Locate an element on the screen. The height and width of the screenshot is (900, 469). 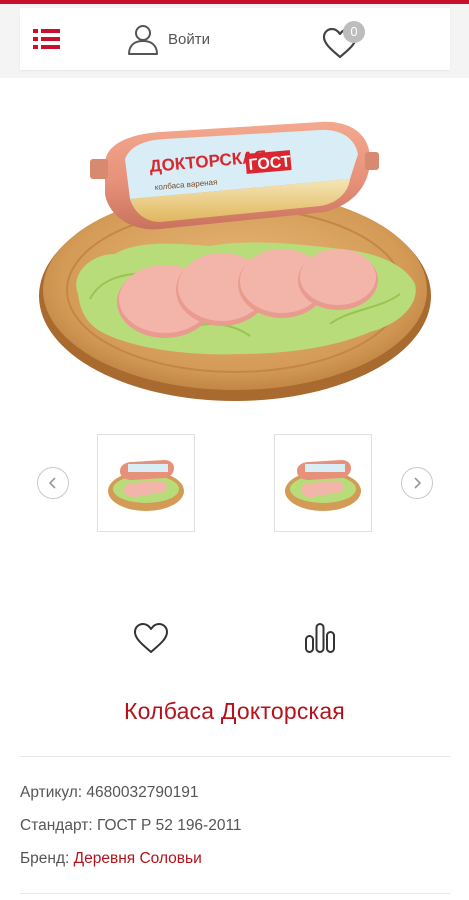
add-to-favorites-button is located at coordinates (151, 638).